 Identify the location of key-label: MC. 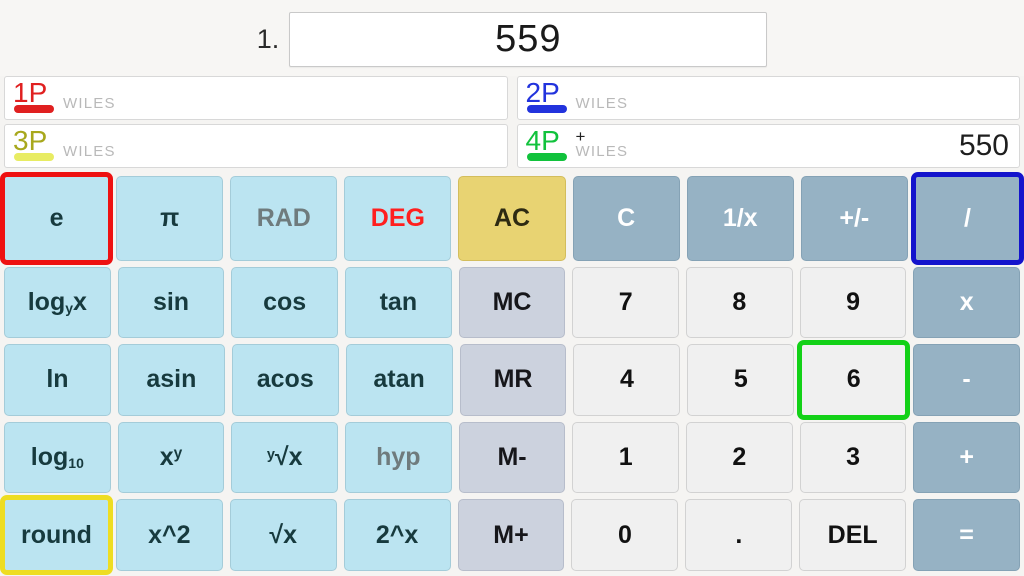
(512, 301).